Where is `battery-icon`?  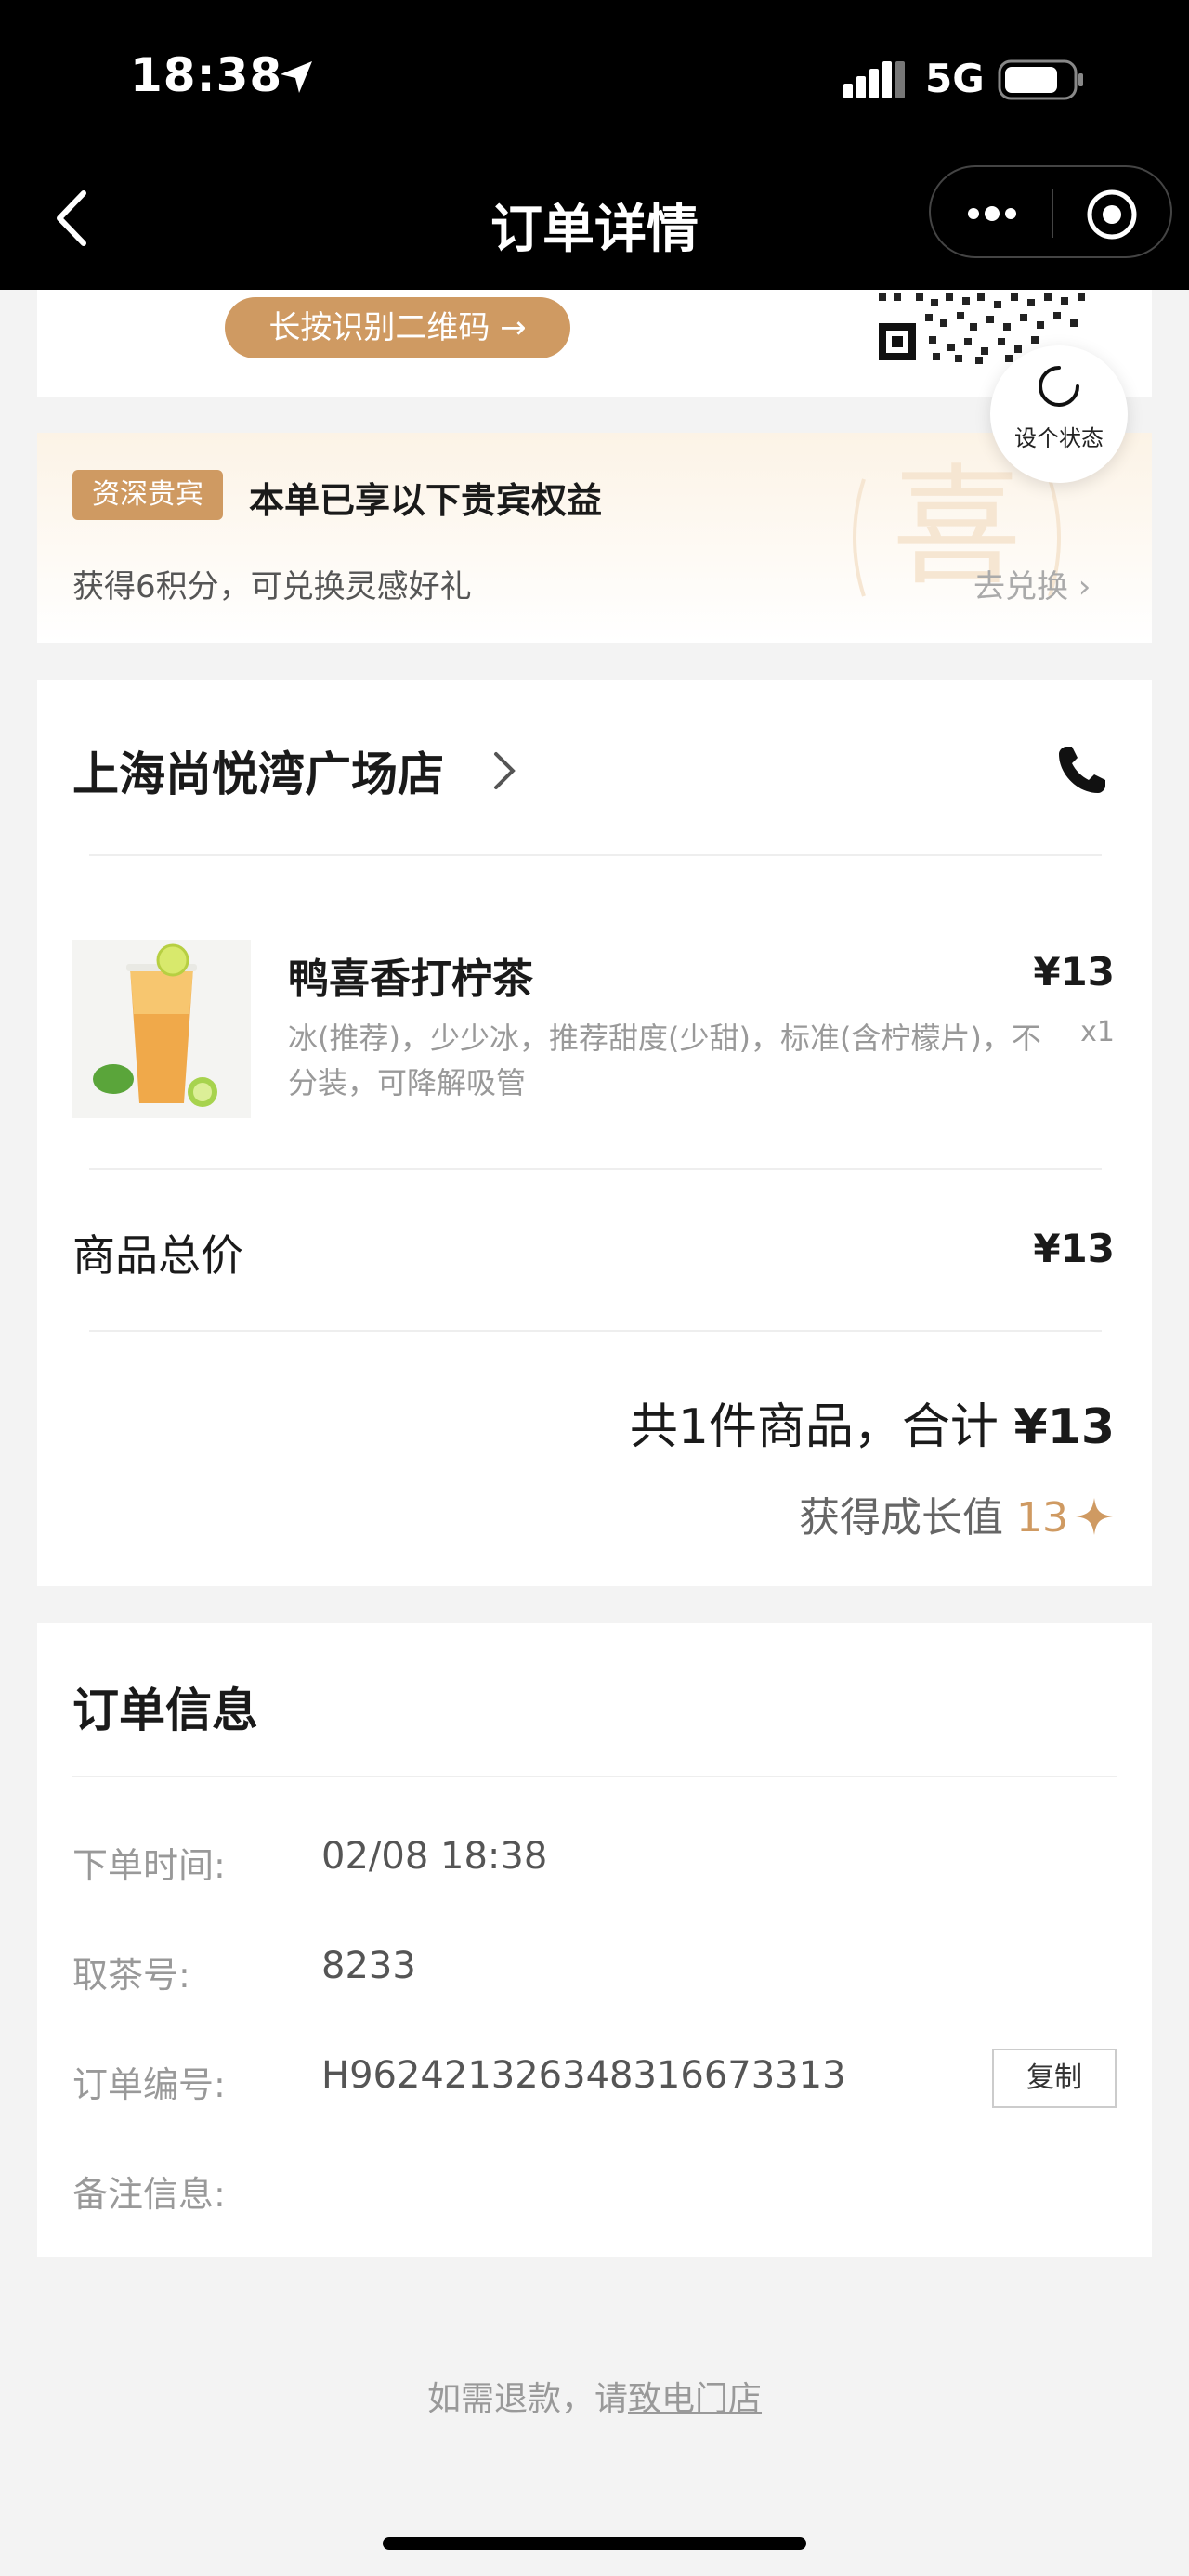
battery-icon is located at coordinates (1041, 79).